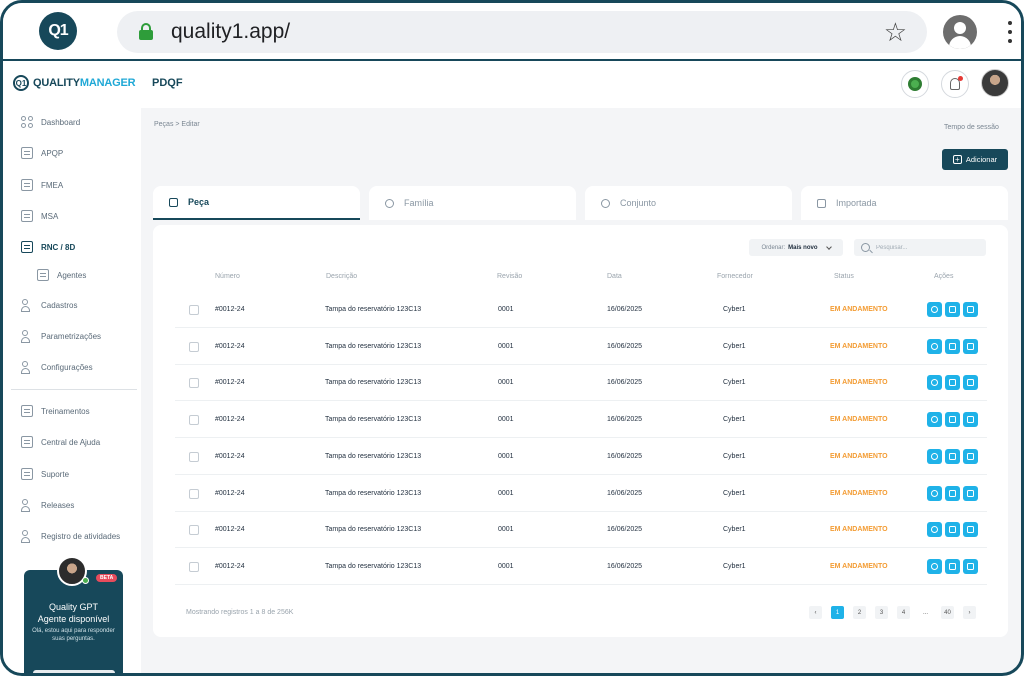 Image resolution: width=1024 pixels, height=676 pixels. I want to click on bookmark-star-icon: ☆, so click(895, 32).